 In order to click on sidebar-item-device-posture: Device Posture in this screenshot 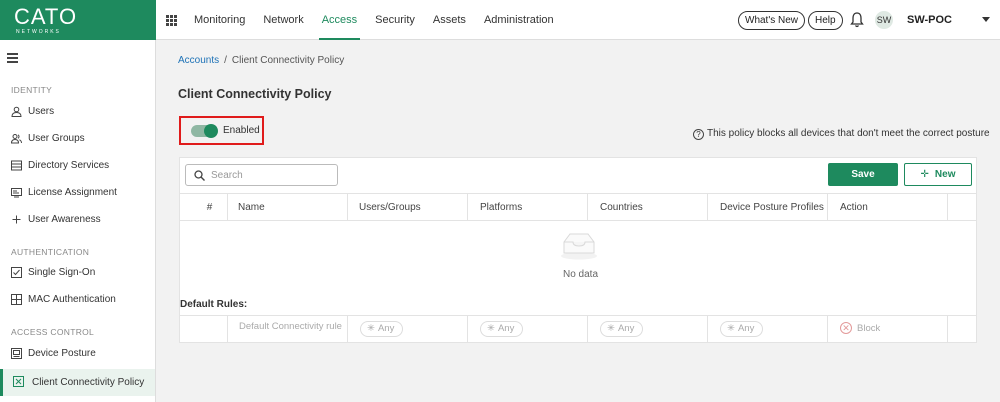, I will do `click(77, 354)`.